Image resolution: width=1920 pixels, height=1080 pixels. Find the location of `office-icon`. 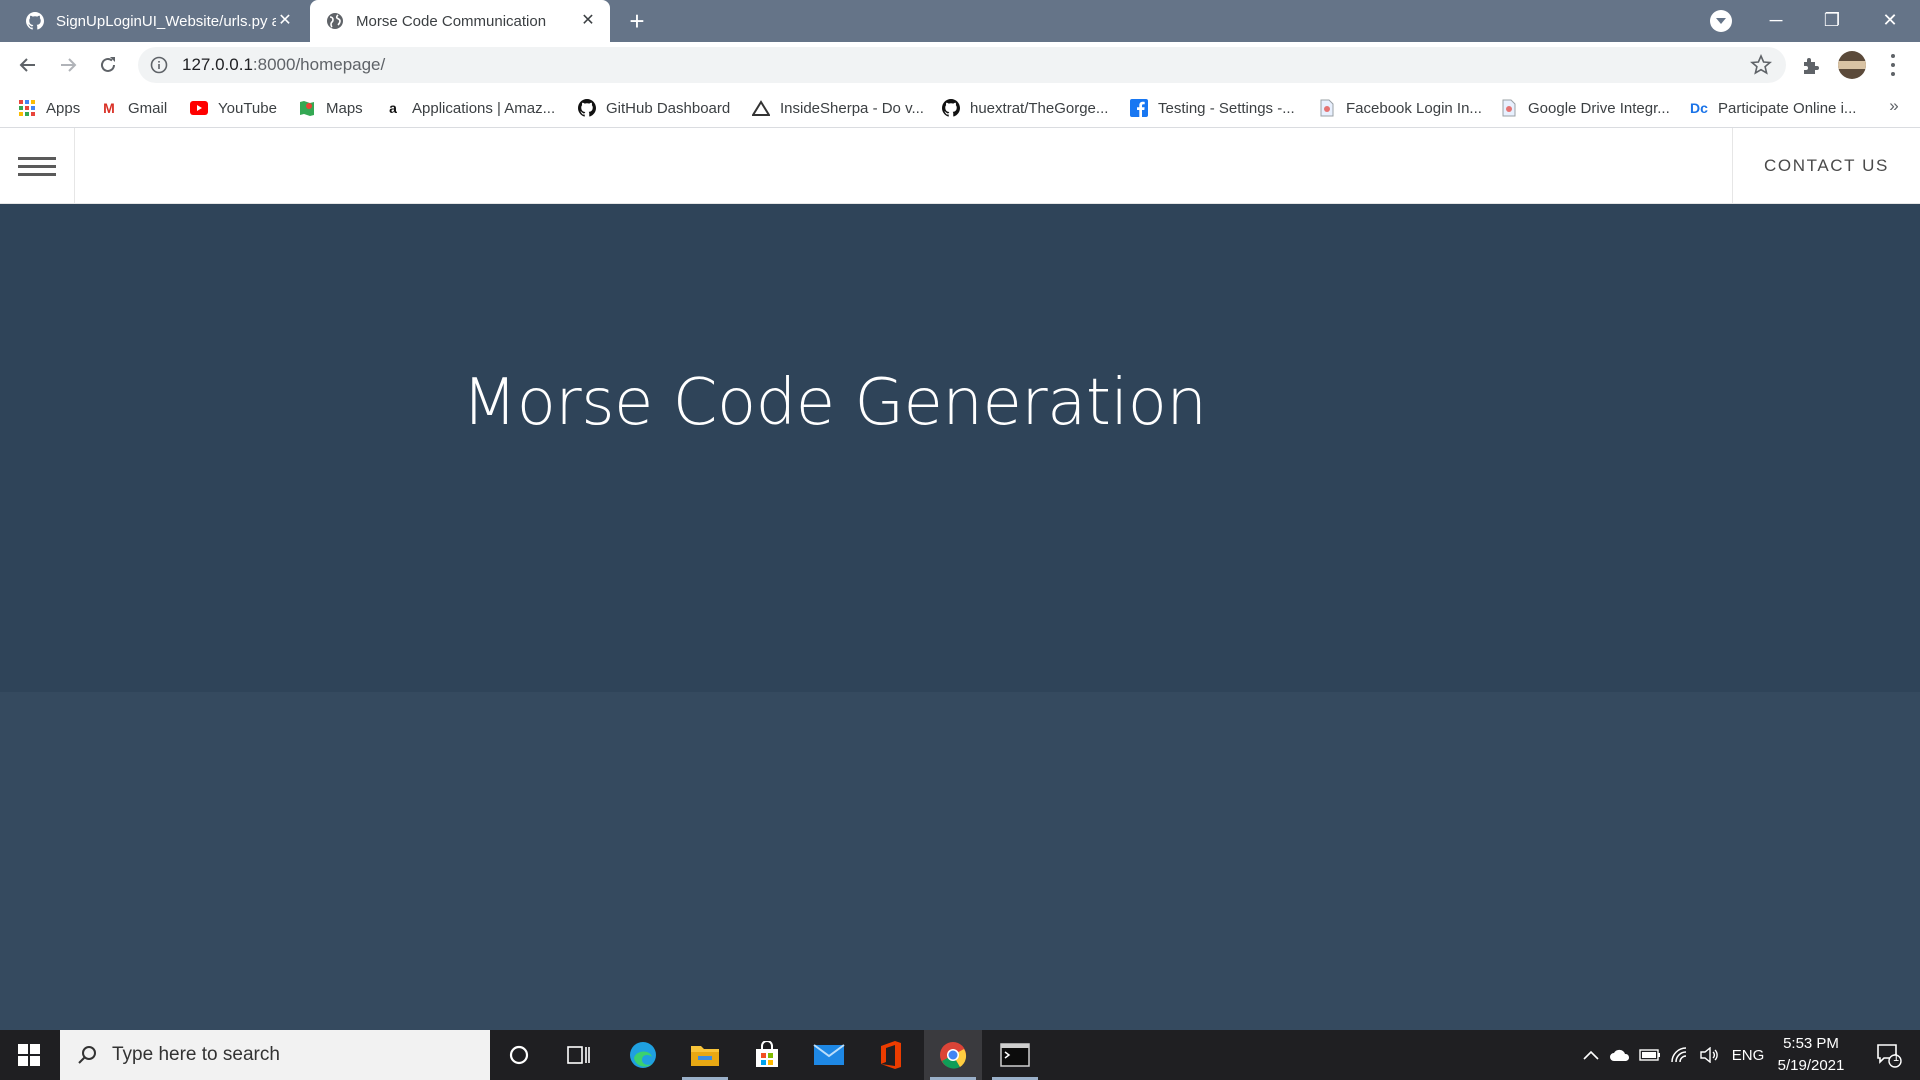

office-icon is located at coordinates (891, 1055).